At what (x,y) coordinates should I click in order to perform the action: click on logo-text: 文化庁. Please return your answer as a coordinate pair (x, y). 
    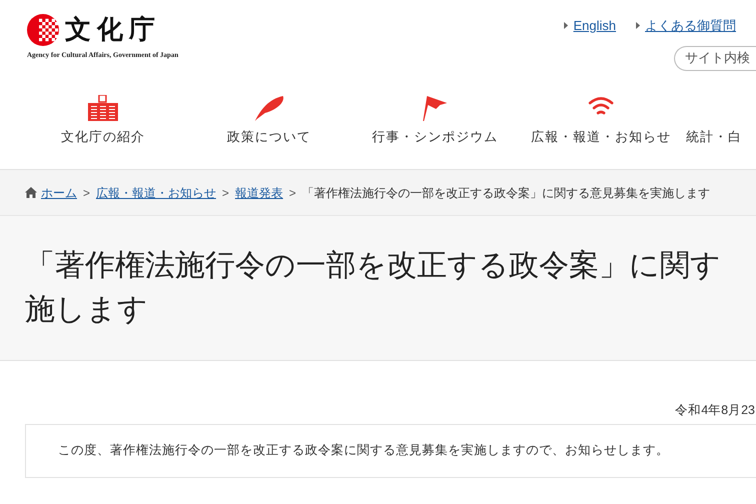
    Looking at the image, I should click on (113, 30).